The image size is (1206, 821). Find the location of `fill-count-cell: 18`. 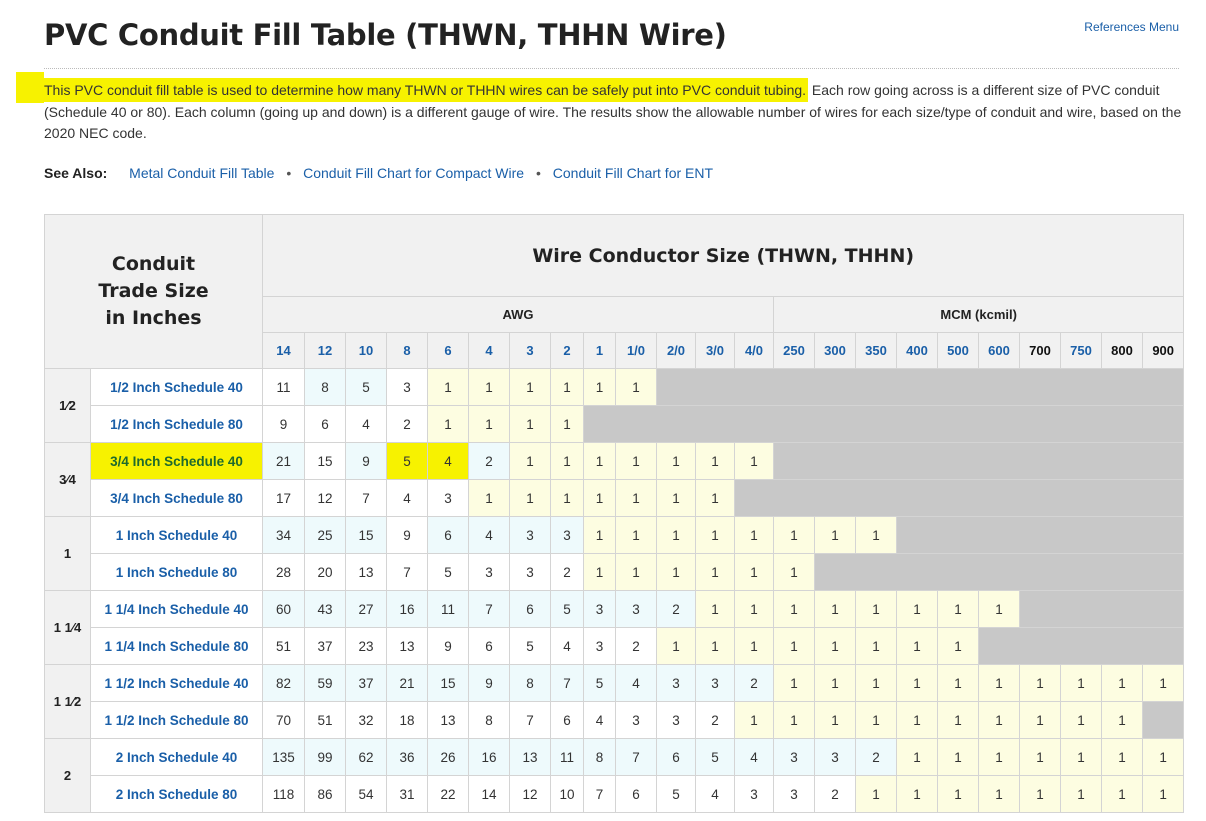

fill-count-cell: 18 is located at coordinates (407, 720).